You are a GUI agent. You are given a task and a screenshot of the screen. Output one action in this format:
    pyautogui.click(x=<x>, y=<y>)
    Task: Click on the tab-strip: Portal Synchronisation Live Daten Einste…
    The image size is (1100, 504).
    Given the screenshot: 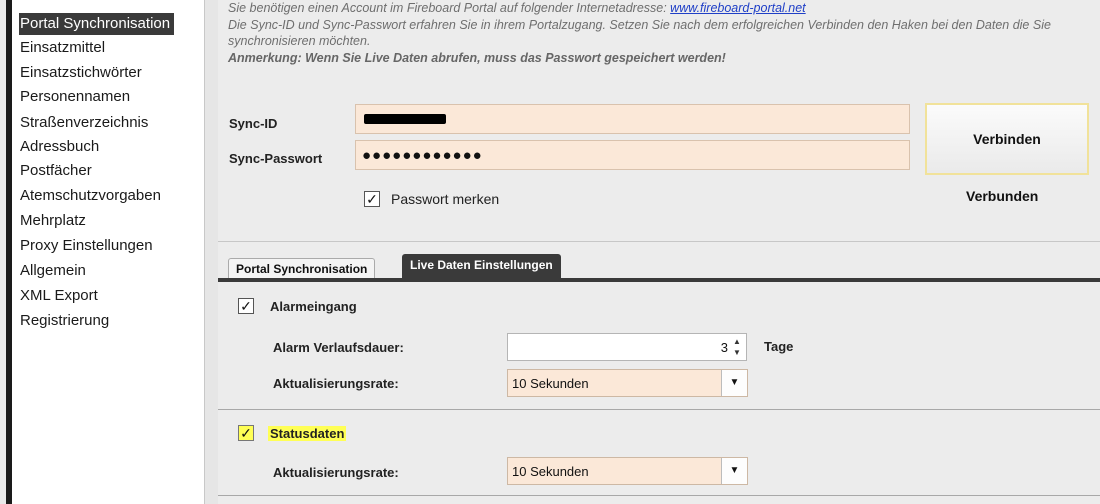 What is the action you would take?
    pyautogui.click(x=659, y=265)
    